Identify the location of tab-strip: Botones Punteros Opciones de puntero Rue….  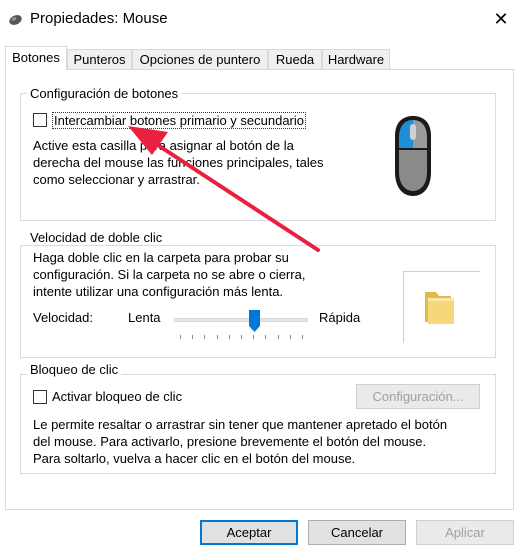
(260, 58).